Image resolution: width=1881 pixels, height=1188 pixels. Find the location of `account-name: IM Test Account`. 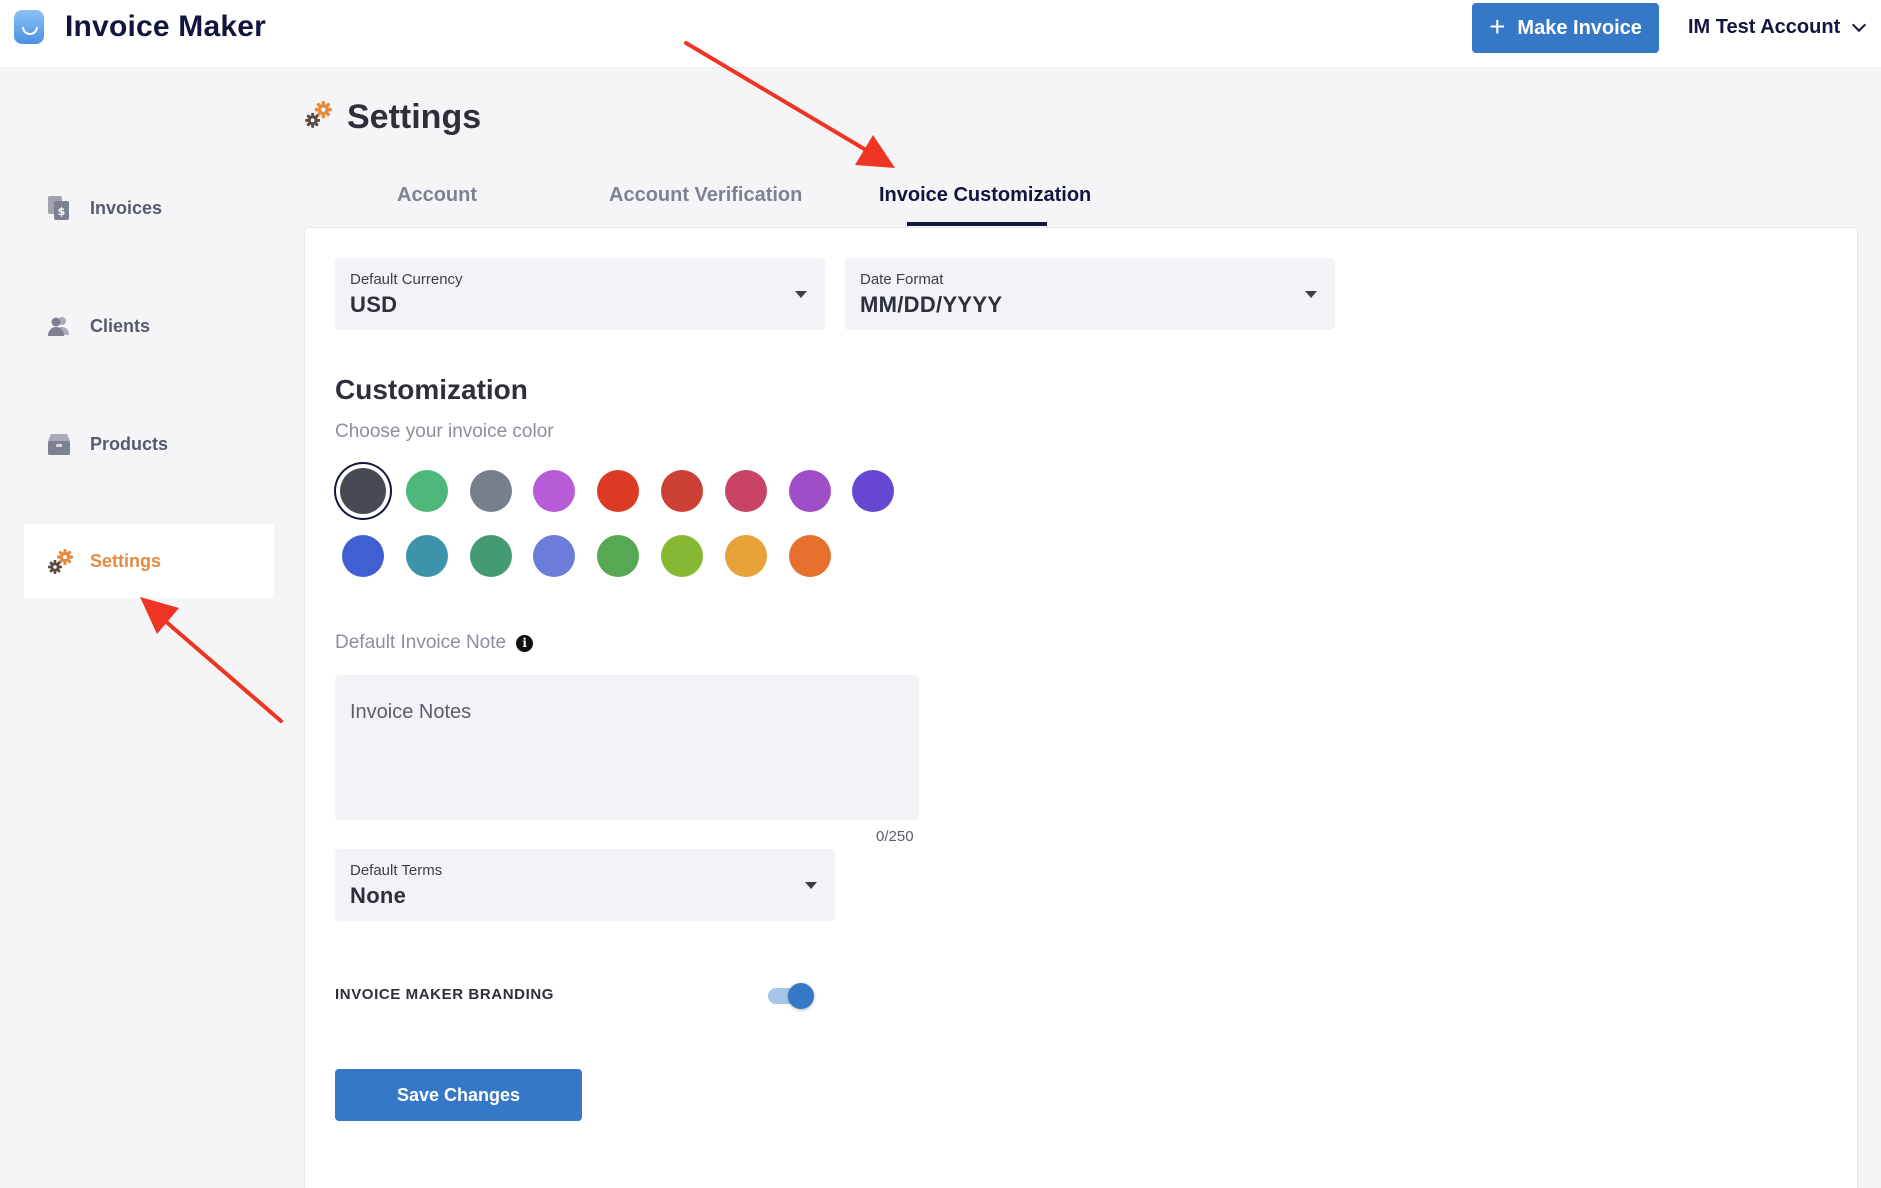

account-name: IM Test Account is located at coordinates (1764, 27).